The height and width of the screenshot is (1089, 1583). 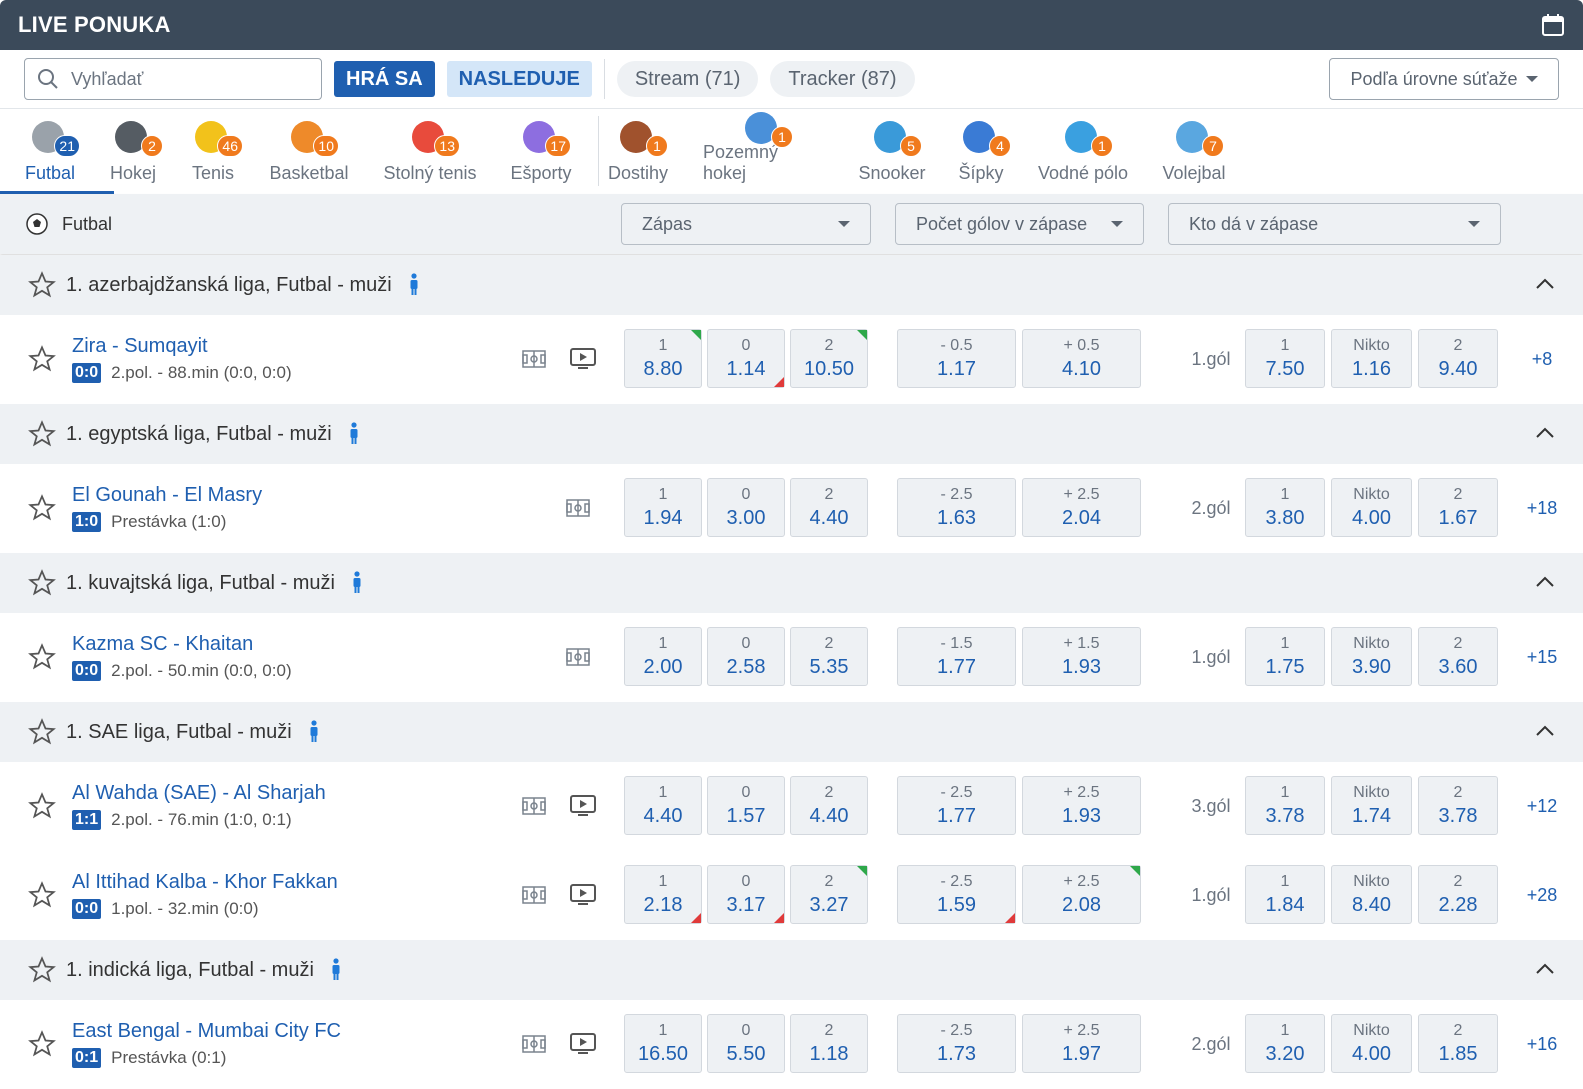 I want to click on league-header: 1. indická liga, Futbal - muži, so click(x=791, y=970).